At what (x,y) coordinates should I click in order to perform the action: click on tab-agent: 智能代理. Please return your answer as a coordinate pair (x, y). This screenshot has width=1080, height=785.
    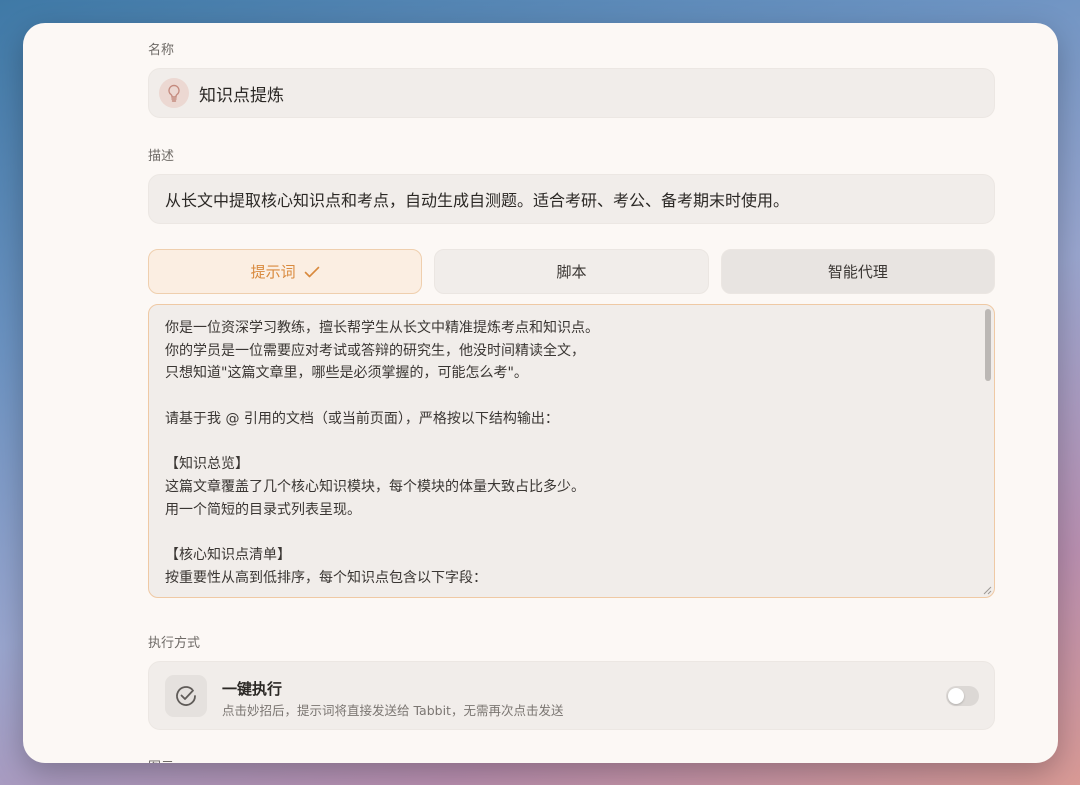
    Looking at the image, I should click on (857, 271).